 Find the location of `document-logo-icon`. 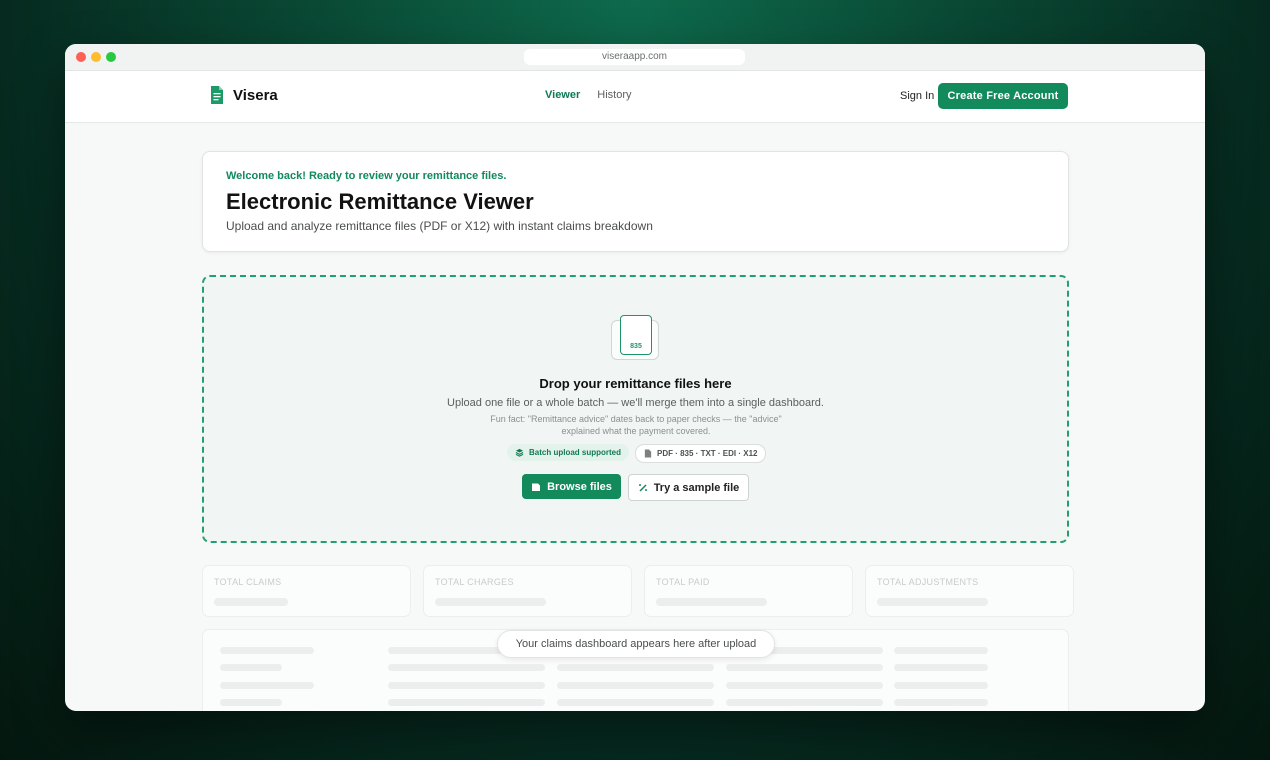

document-logo-icon is located at coordinates (217, 95).